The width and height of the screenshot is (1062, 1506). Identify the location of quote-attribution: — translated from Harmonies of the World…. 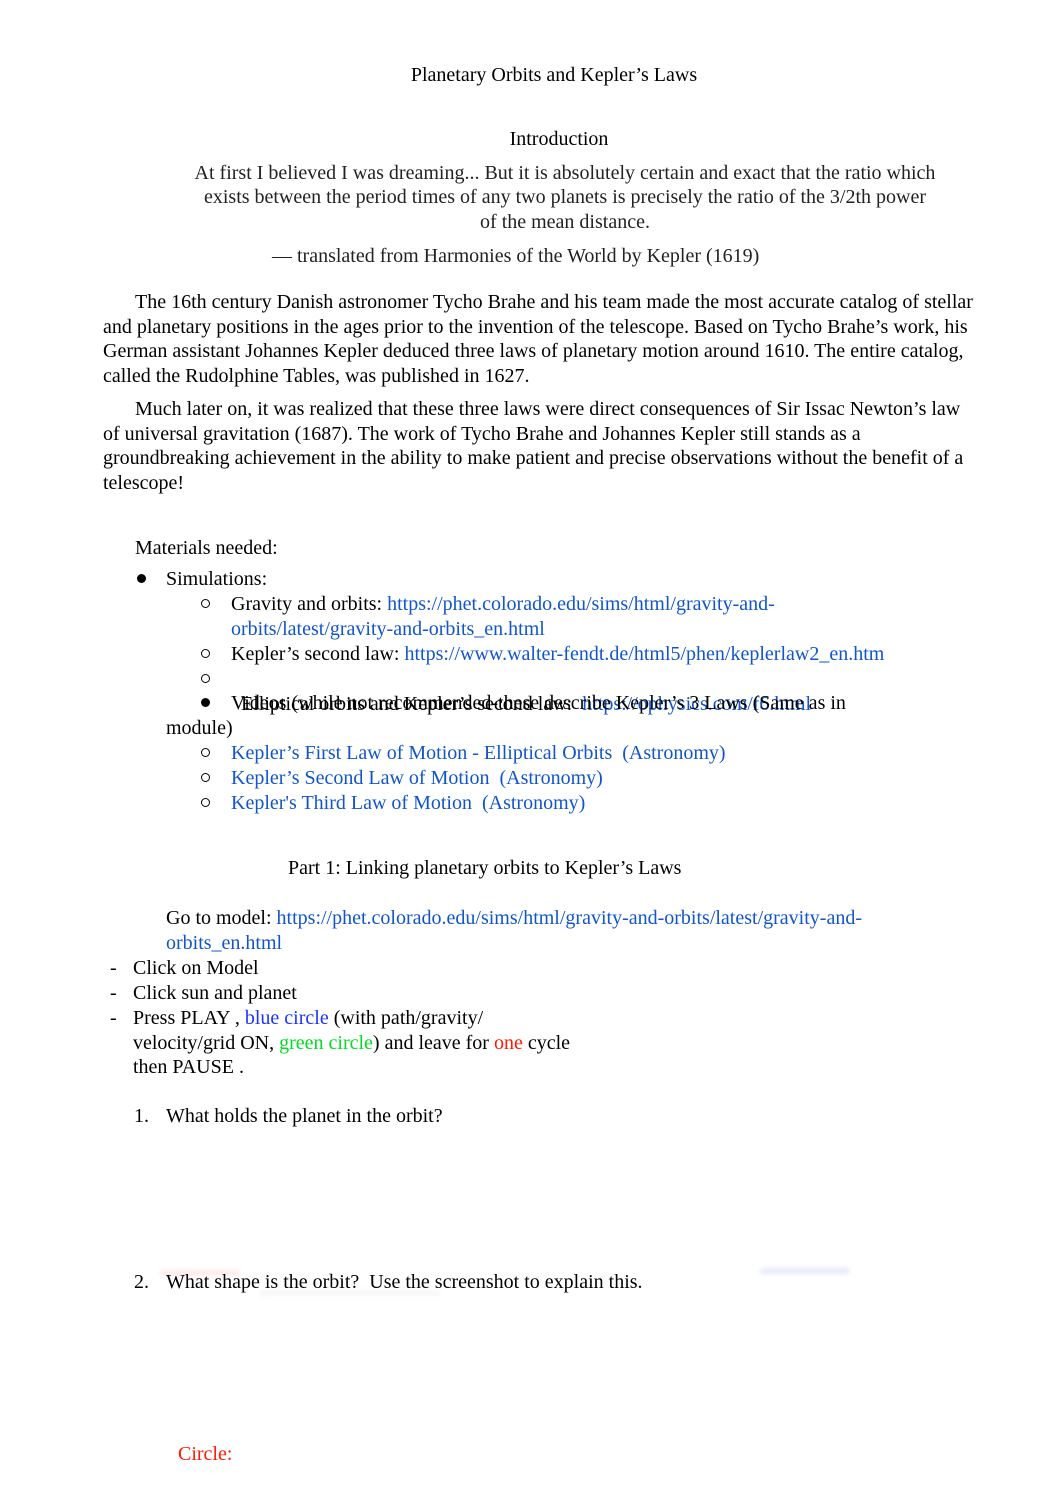
(516, 256).